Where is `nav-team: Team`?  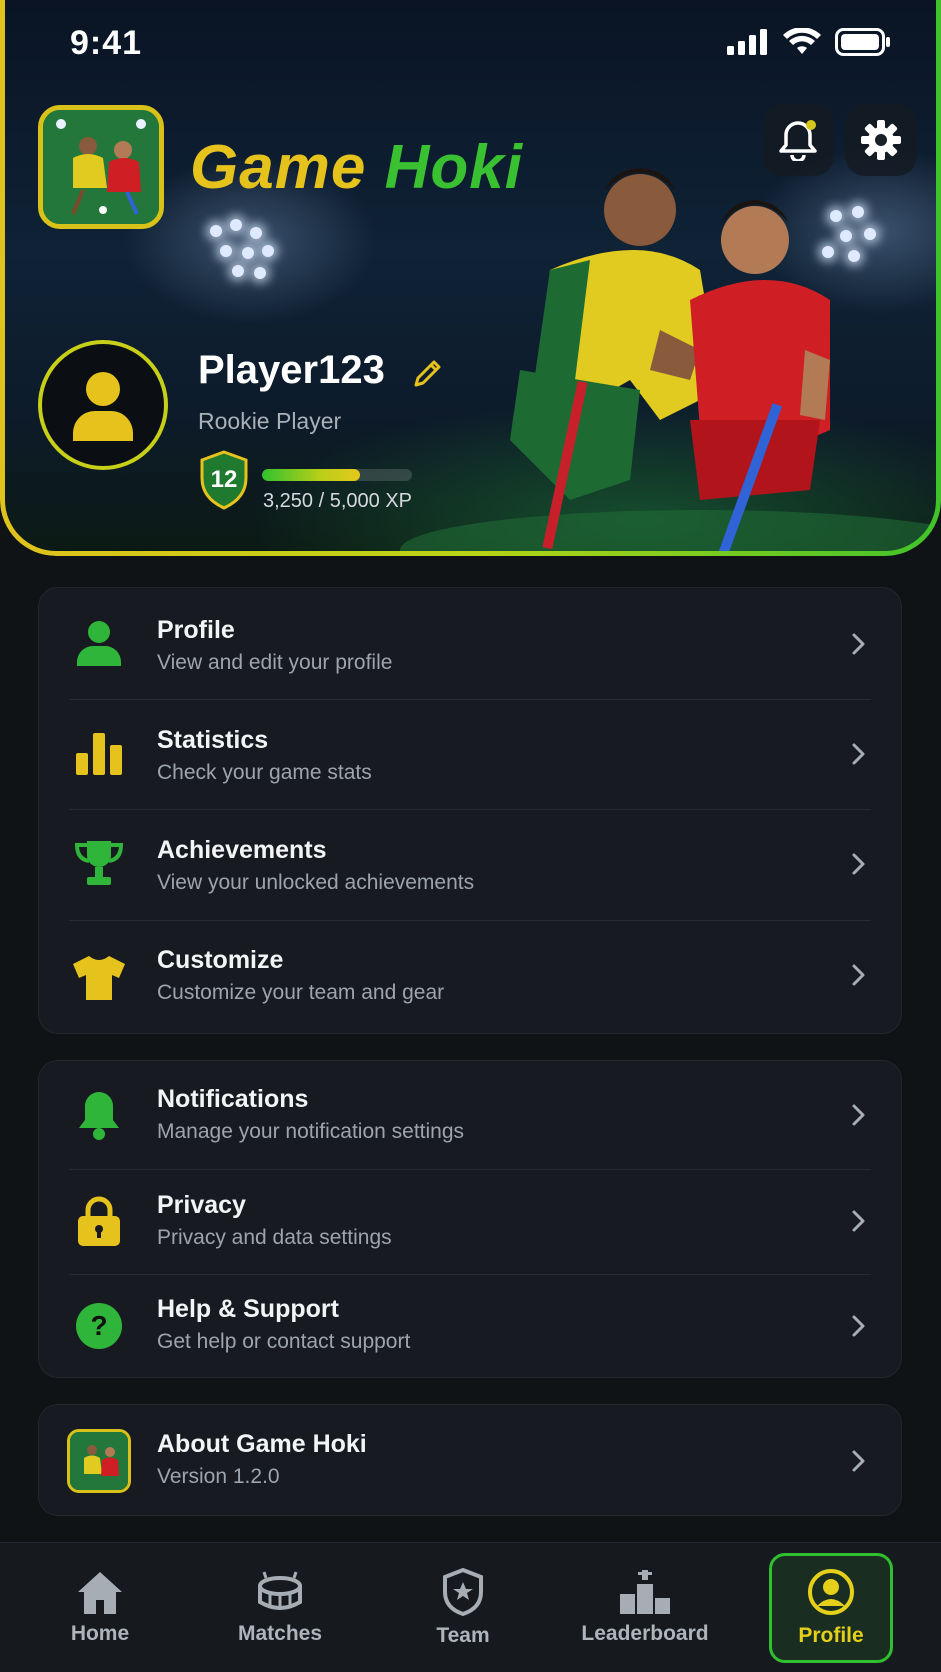
nav-team: Team is located at coordinates (463, 1608).